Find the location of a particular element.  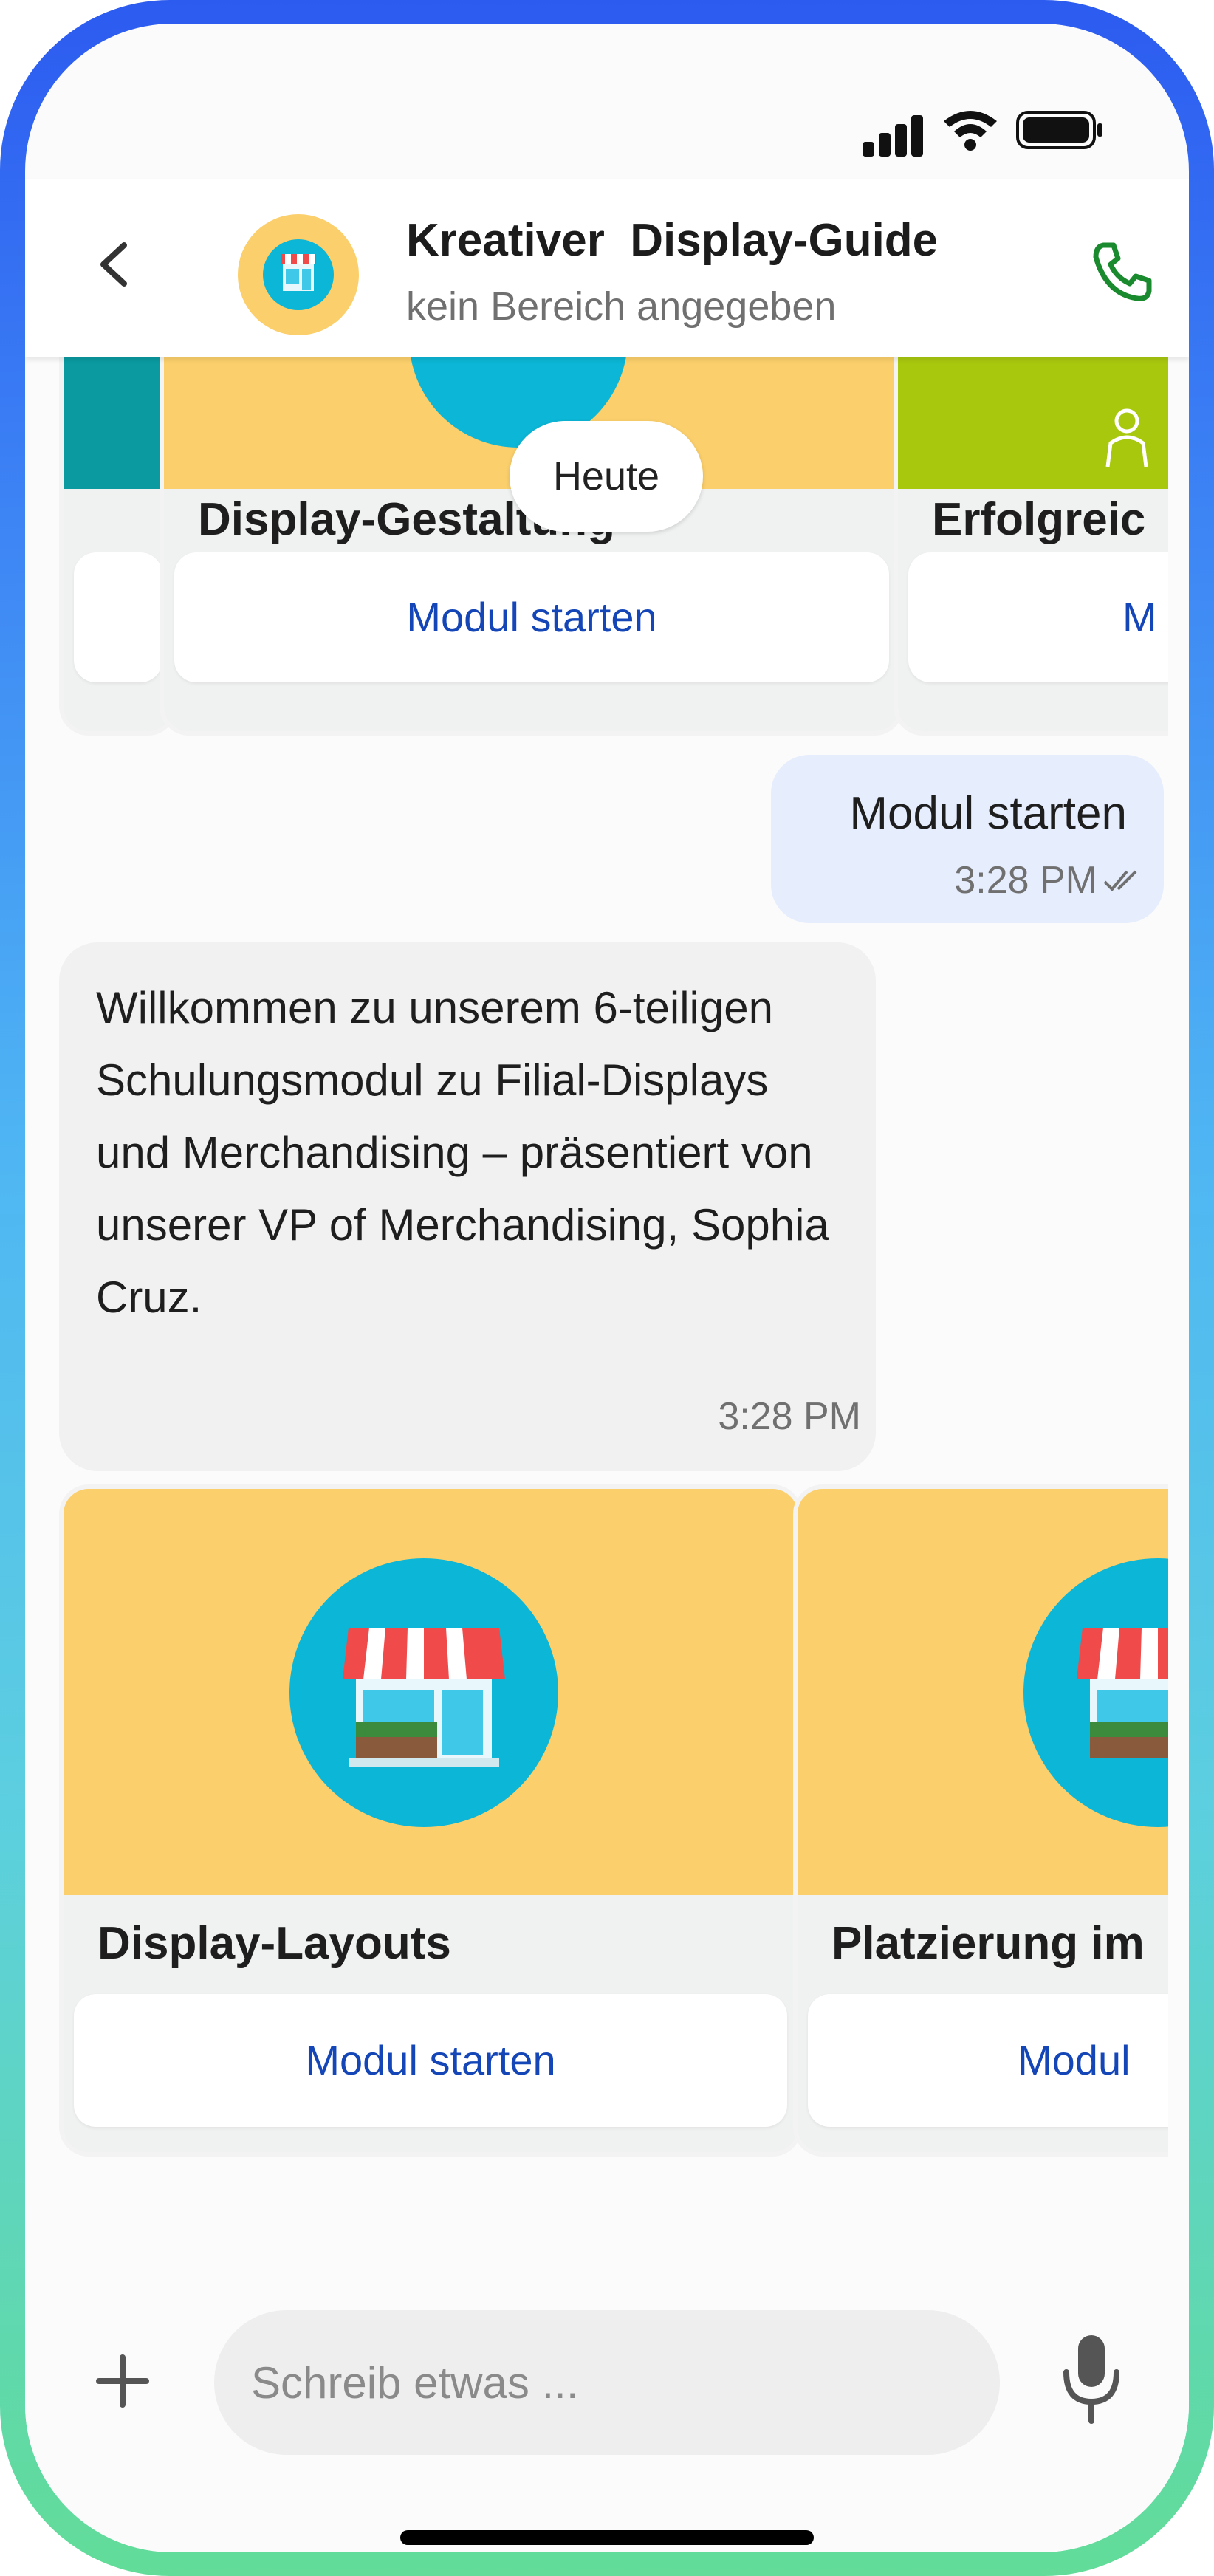

start-module-button: M is located at coordinates (1048, 617).